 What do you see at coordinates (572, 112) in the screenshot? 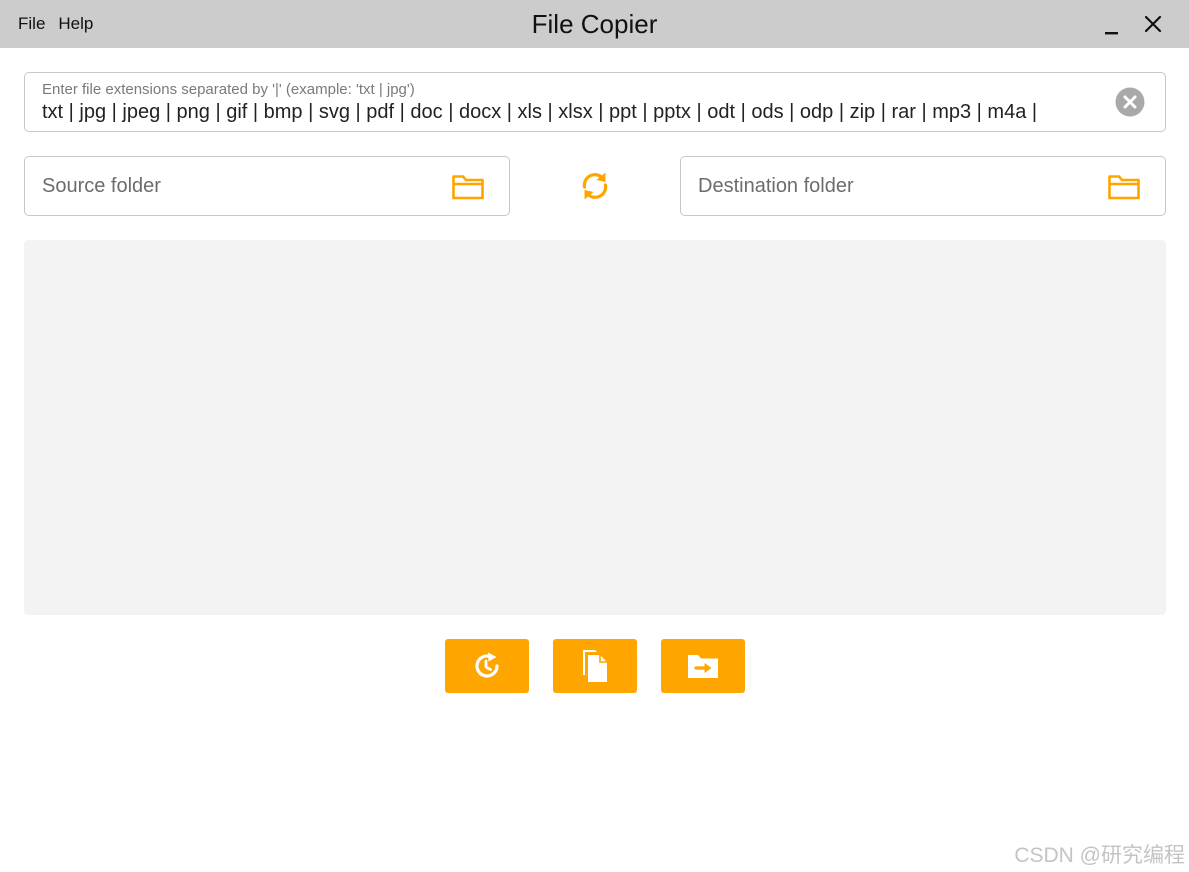
I see `extensions-input` at bounding box center [572, 112].